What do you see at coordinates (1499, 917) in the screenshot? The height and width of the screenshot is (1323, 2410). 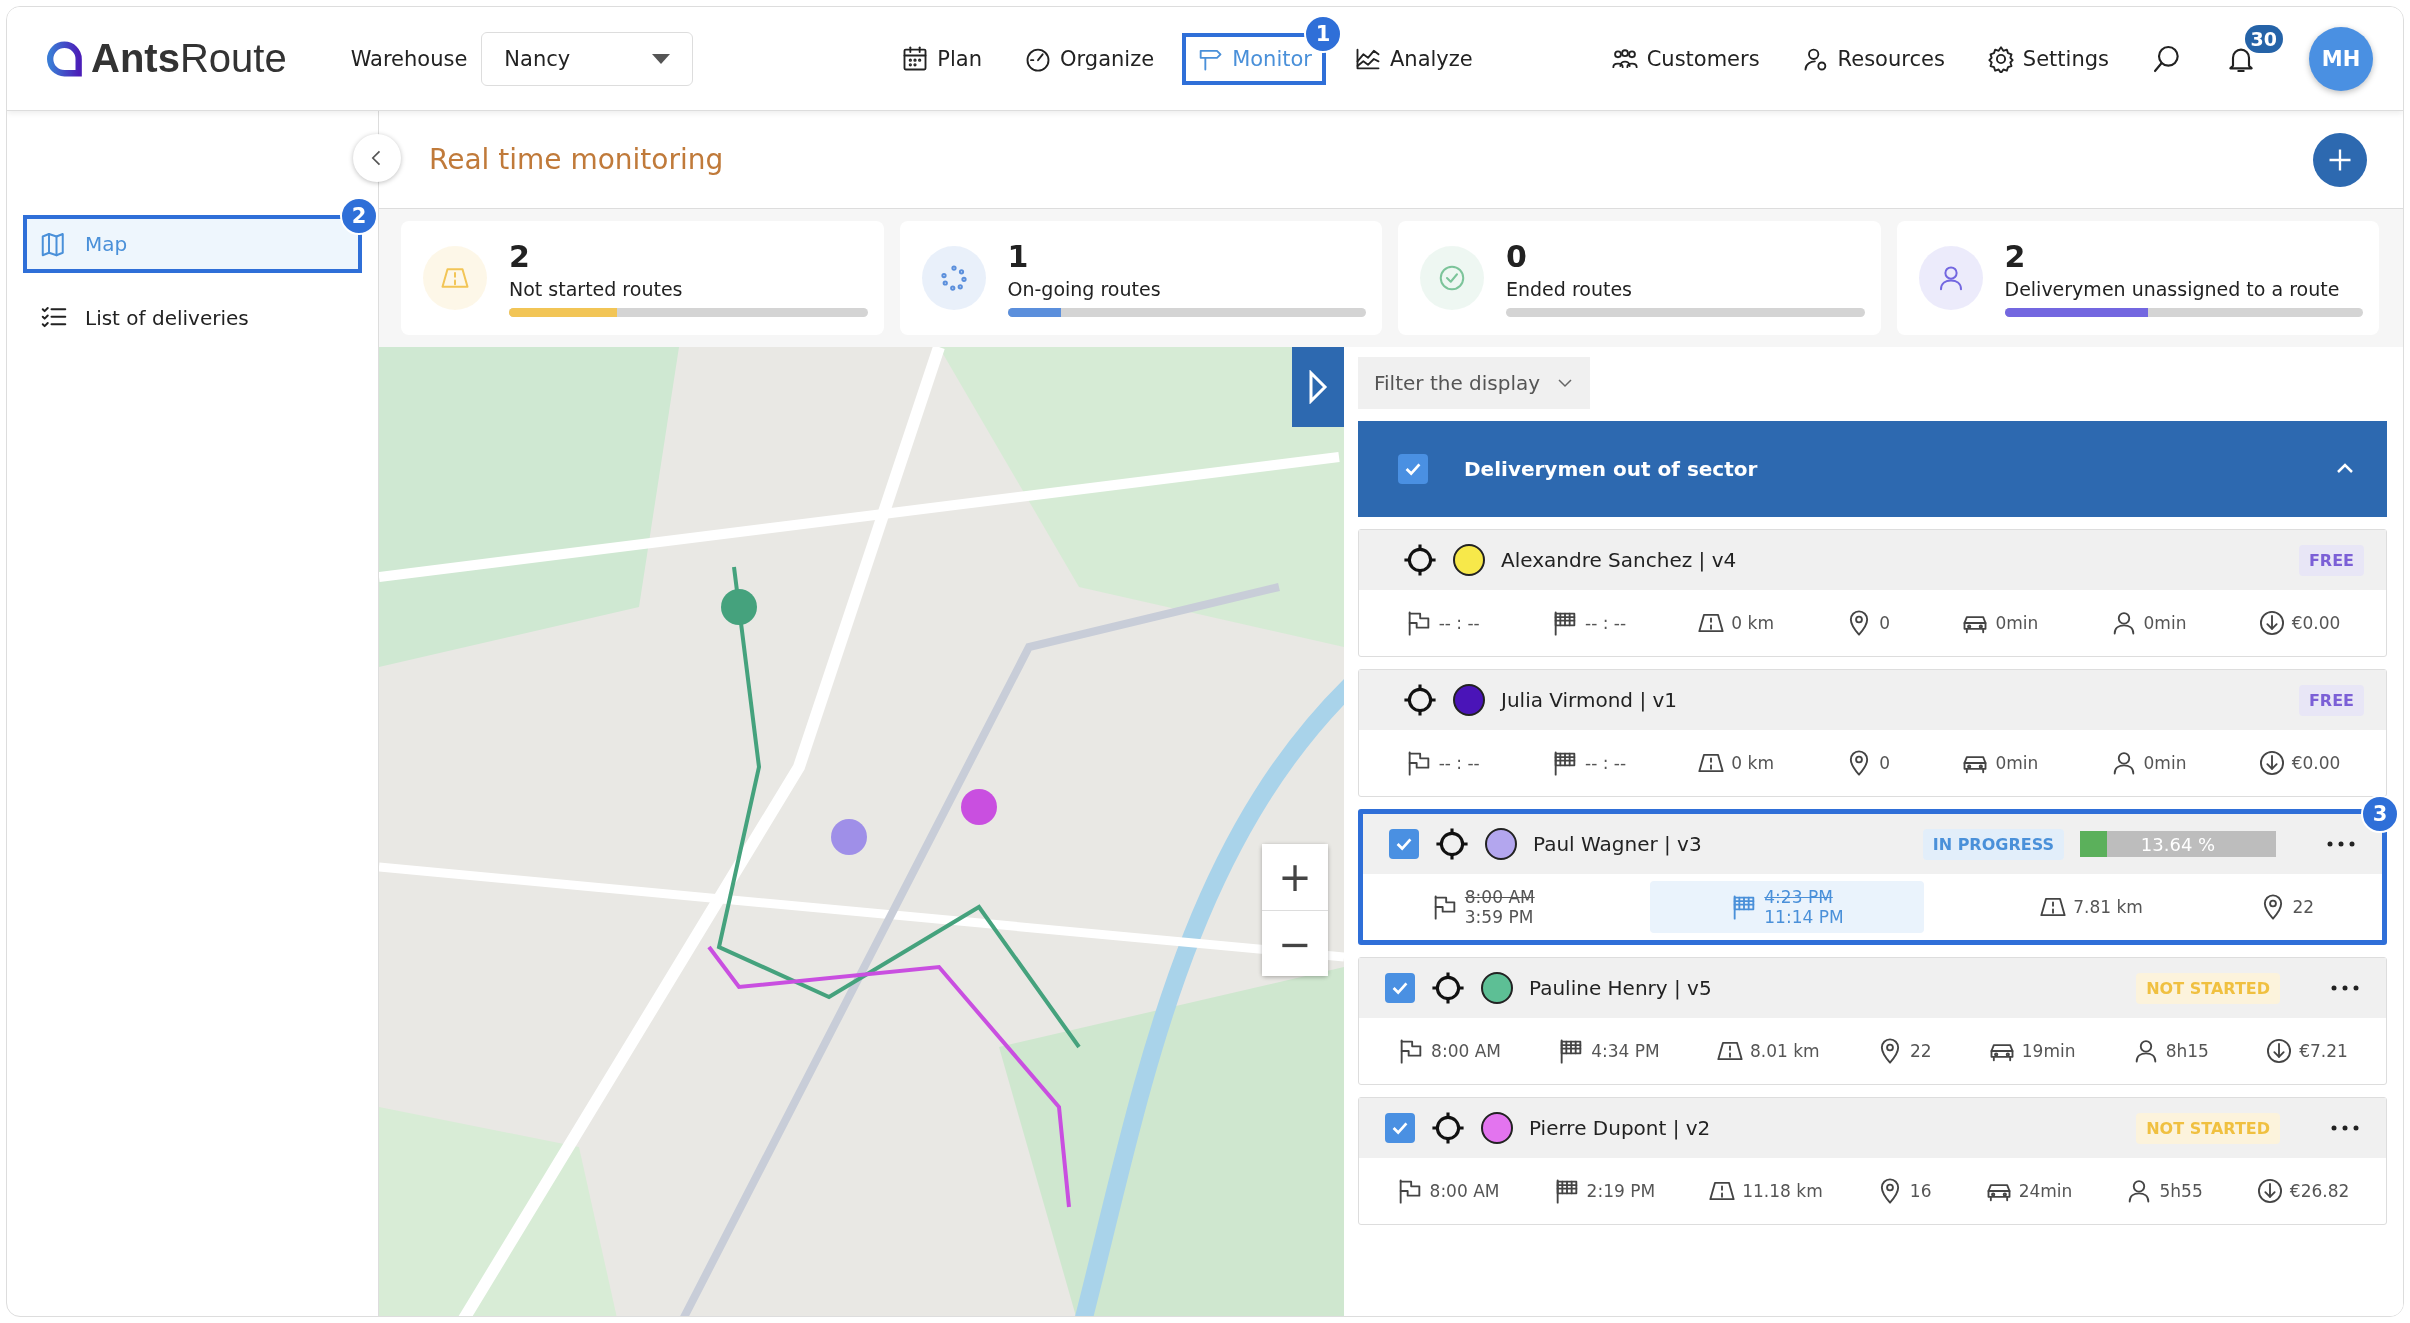 I see `actual-time: 3:59 PM` at bounding box center [1499, 917].